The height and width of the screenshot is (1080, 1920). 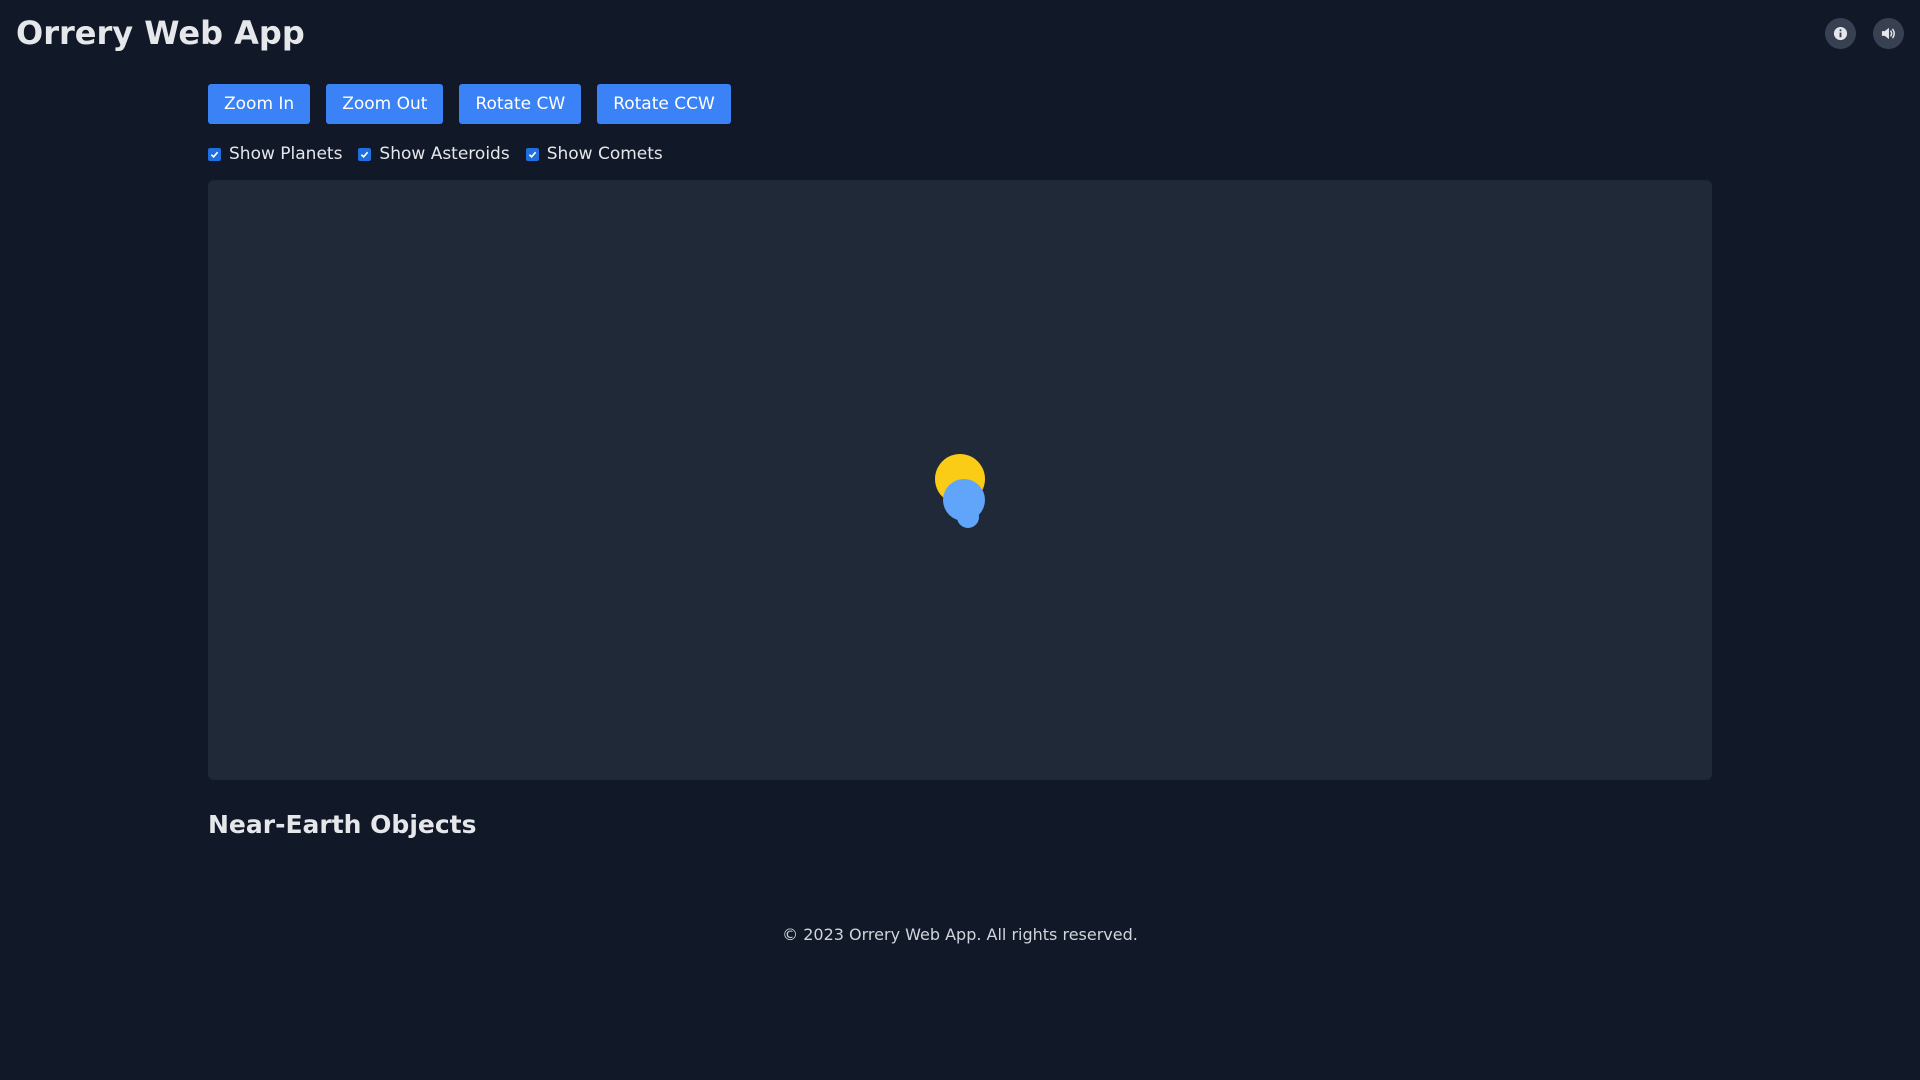 I want to click on moon, so click(x=968, y=517).